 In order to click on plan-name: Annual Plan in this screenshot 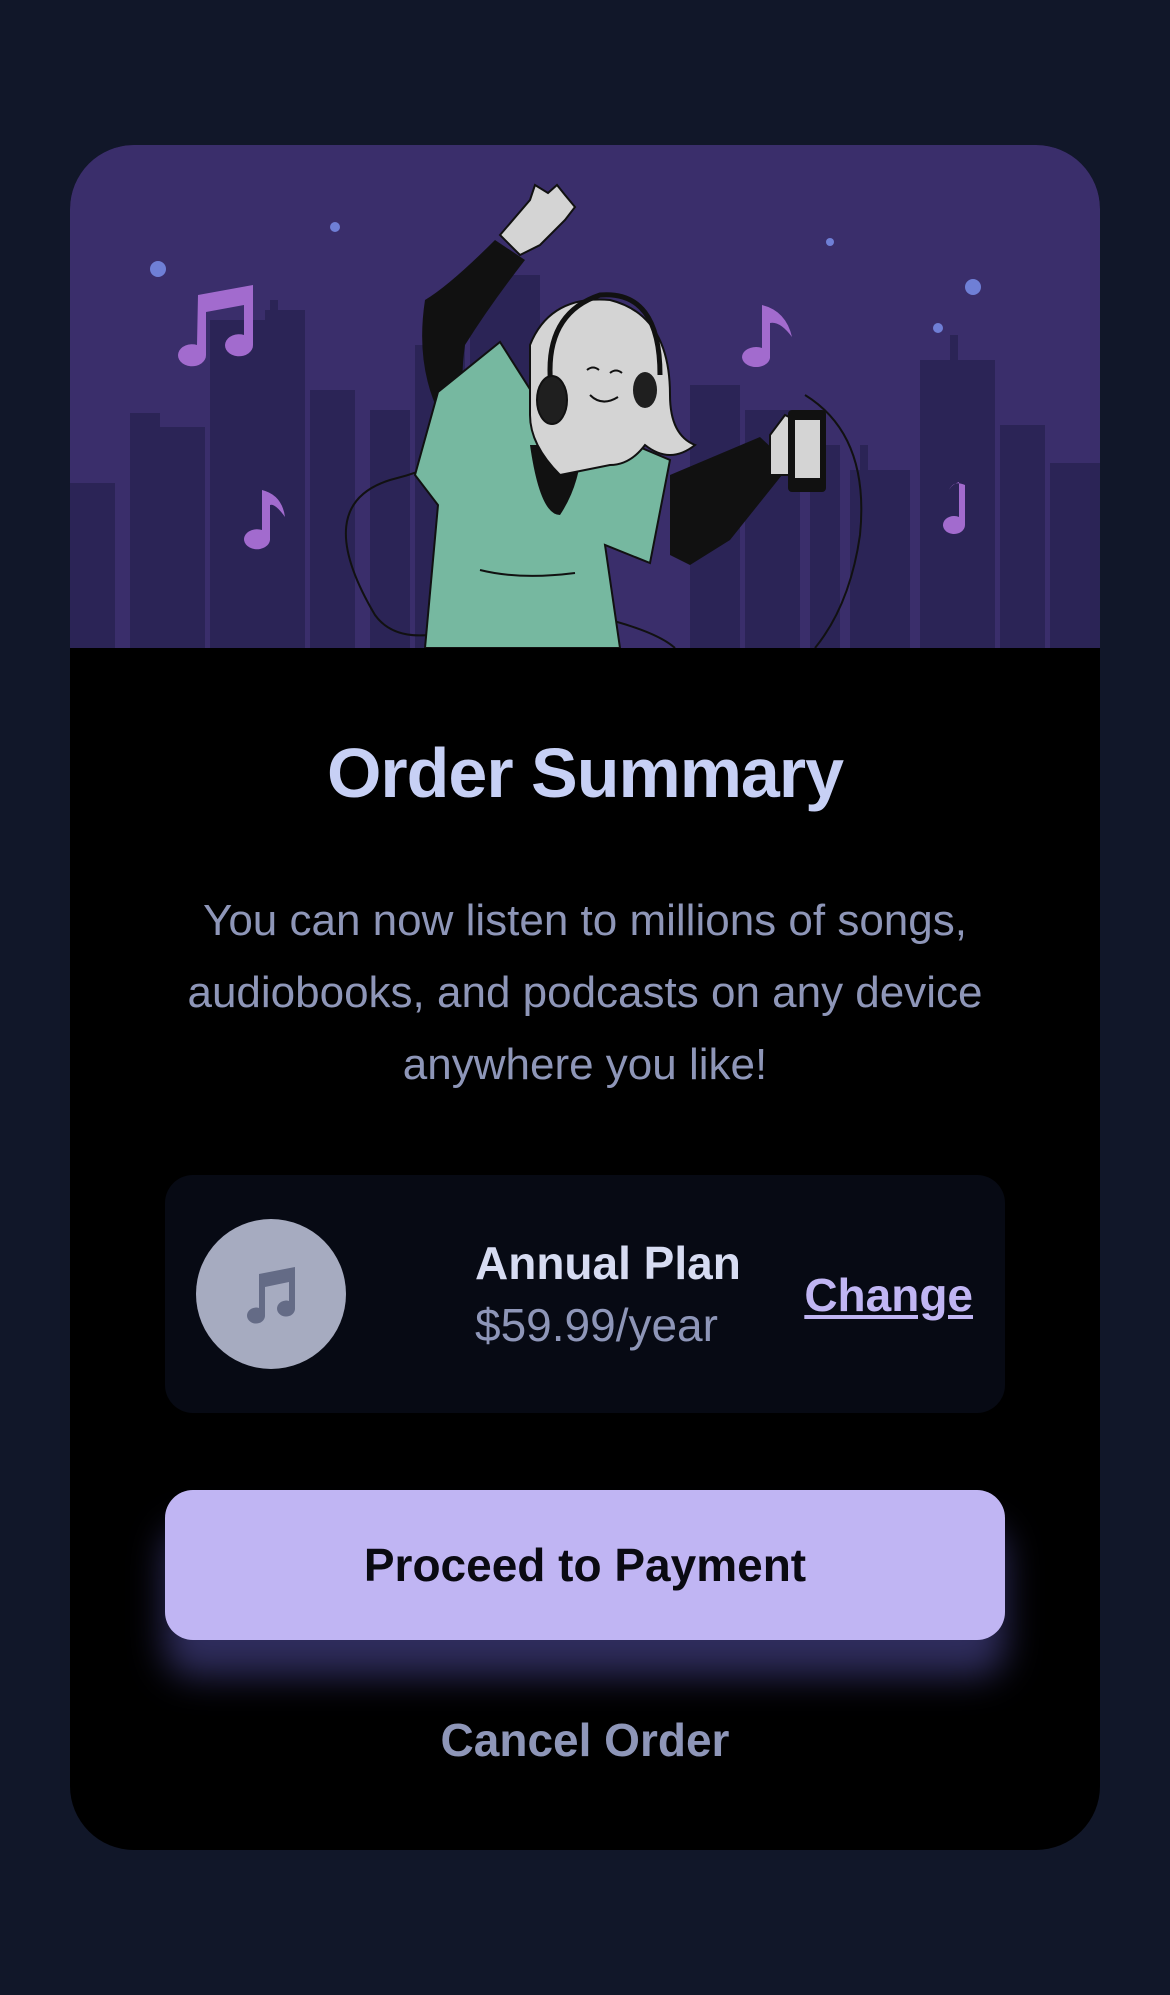, I will do `click(608, 1263)`.